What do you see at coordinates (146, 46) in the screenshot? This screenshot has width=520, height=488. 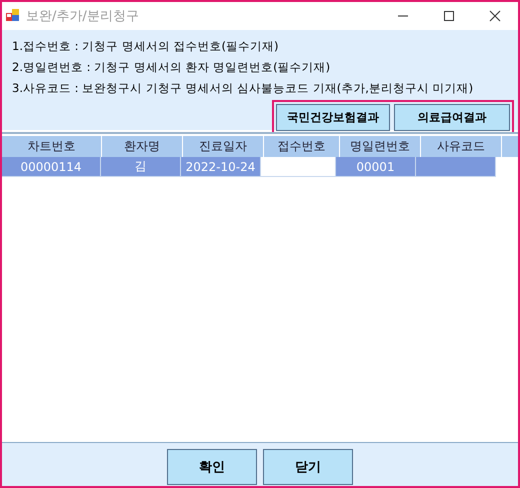 I see `instruction-text: 1.접수번호 : 기청구 명세서의 접수번호(필수기재)` at bounding box center [146, 46].